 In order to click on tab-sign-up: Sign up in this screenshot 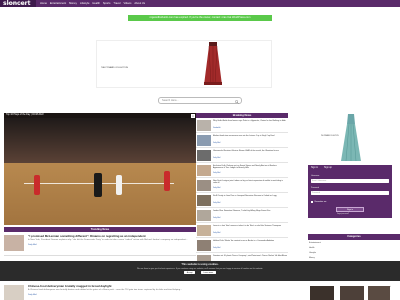, I will do `click(328, 168)`.